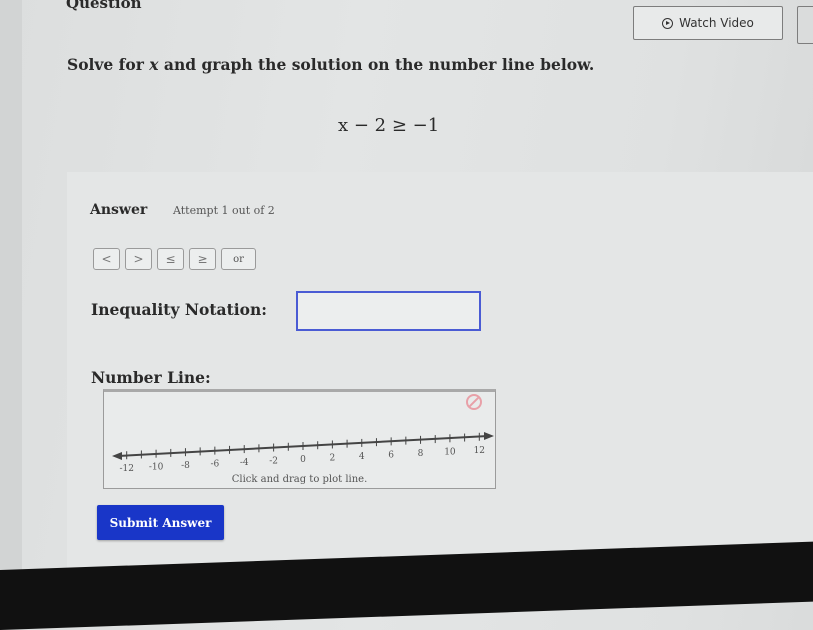 This screenshot has width=813, height=630. What do you see at coordinates (151, 377) in the screenshot?
I see `number-line-label: Number Line:` at bounding box center [151, 377].